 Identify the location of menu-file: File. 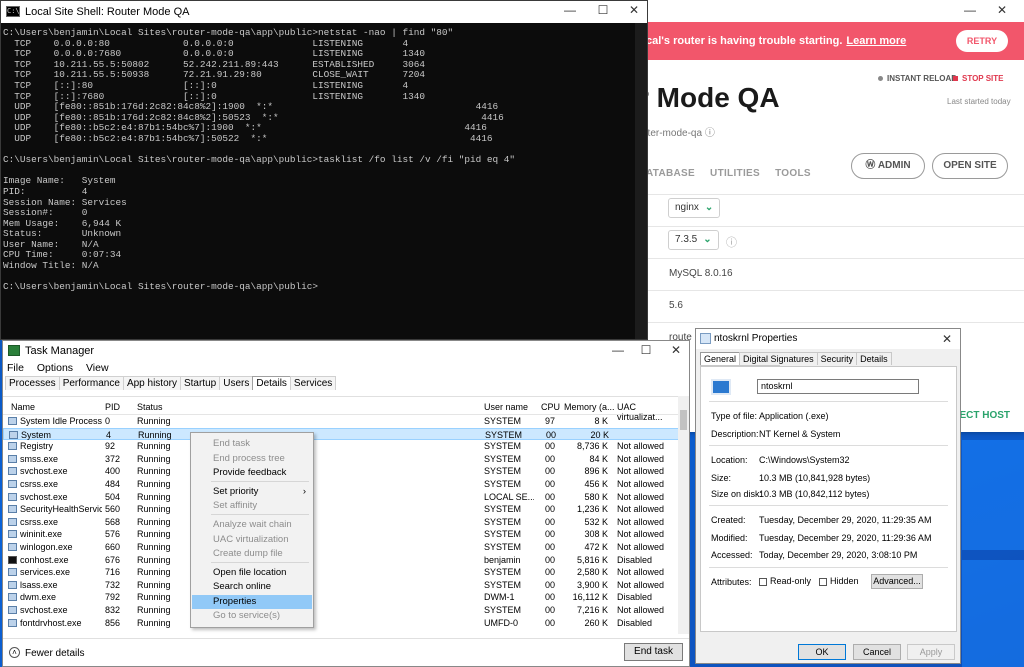
(15, 368).